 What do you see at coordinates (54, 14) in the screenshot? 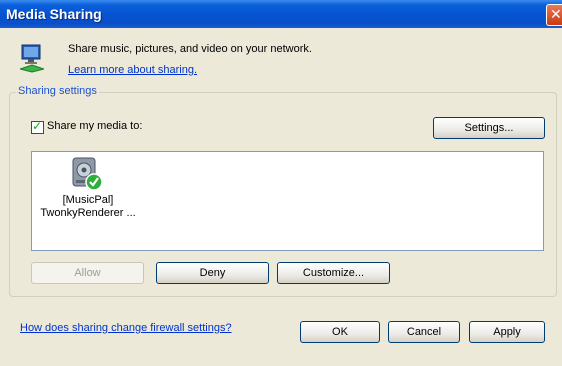
I see `window-title: Media Sharing` at bounding box center [54, 14].